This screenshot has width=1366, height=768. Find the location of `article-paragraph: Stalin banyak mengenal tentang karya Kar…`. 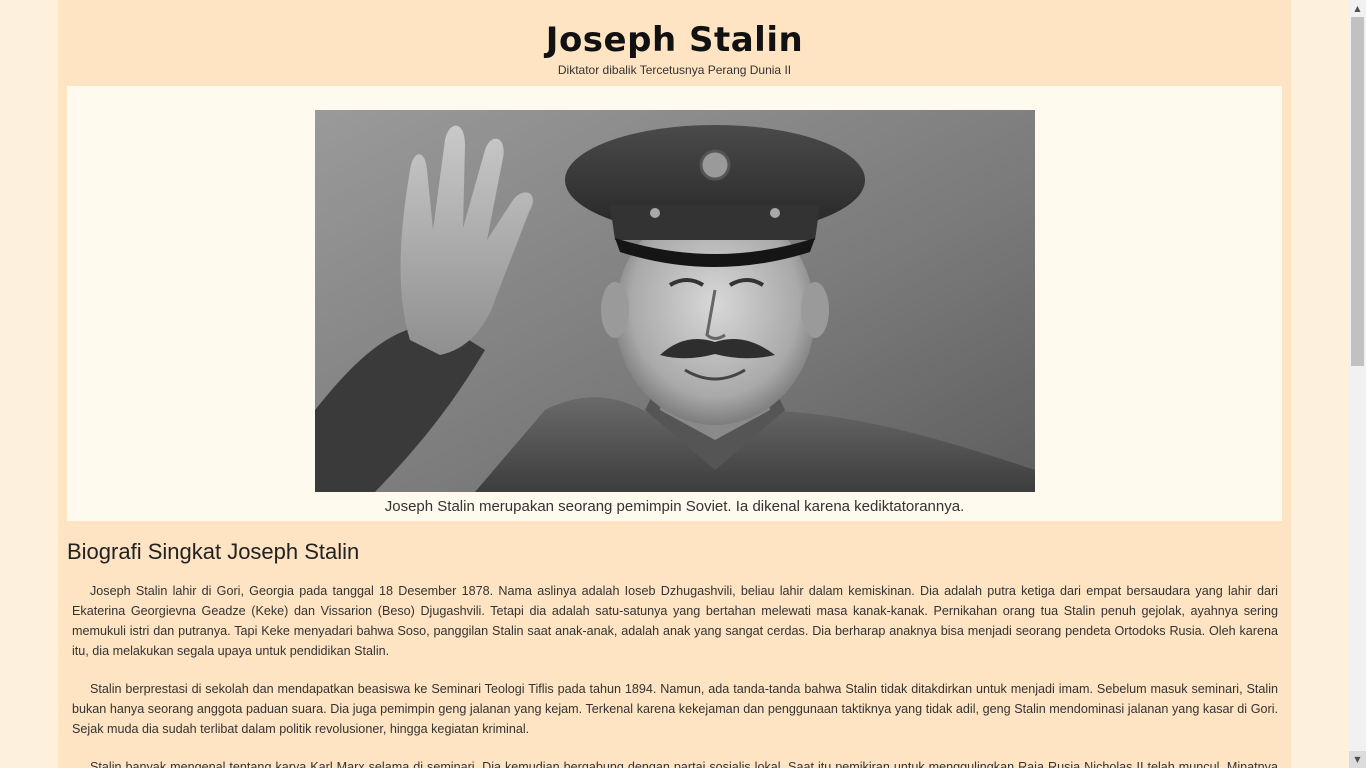

article-paragraph: Stalin banyak mengenal tentang karya Kar… is located at coordinates (684, 764).